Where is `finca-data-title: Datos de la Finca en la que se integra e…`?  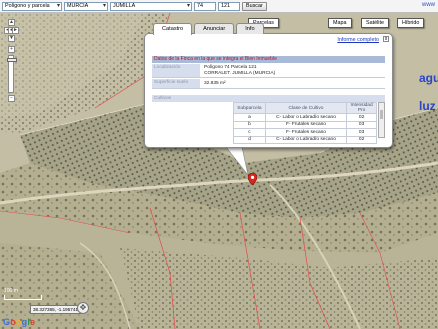
finca-data-title: Datos de la Finca en la que se integra e… is located at coordinates (268, 59).